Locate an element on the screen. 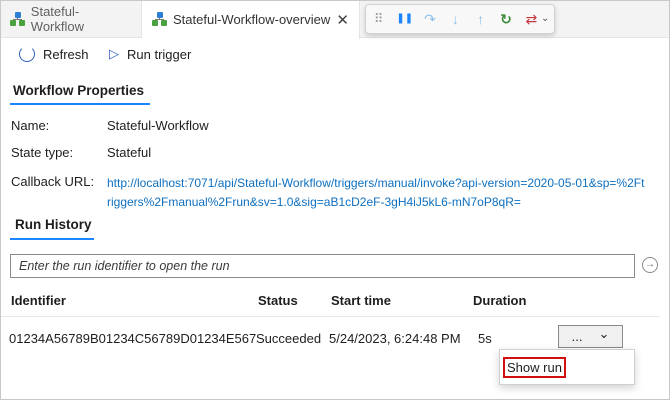 This screenshot has height=400, width=670. refresh-icon is located at coordinates (27, 54).